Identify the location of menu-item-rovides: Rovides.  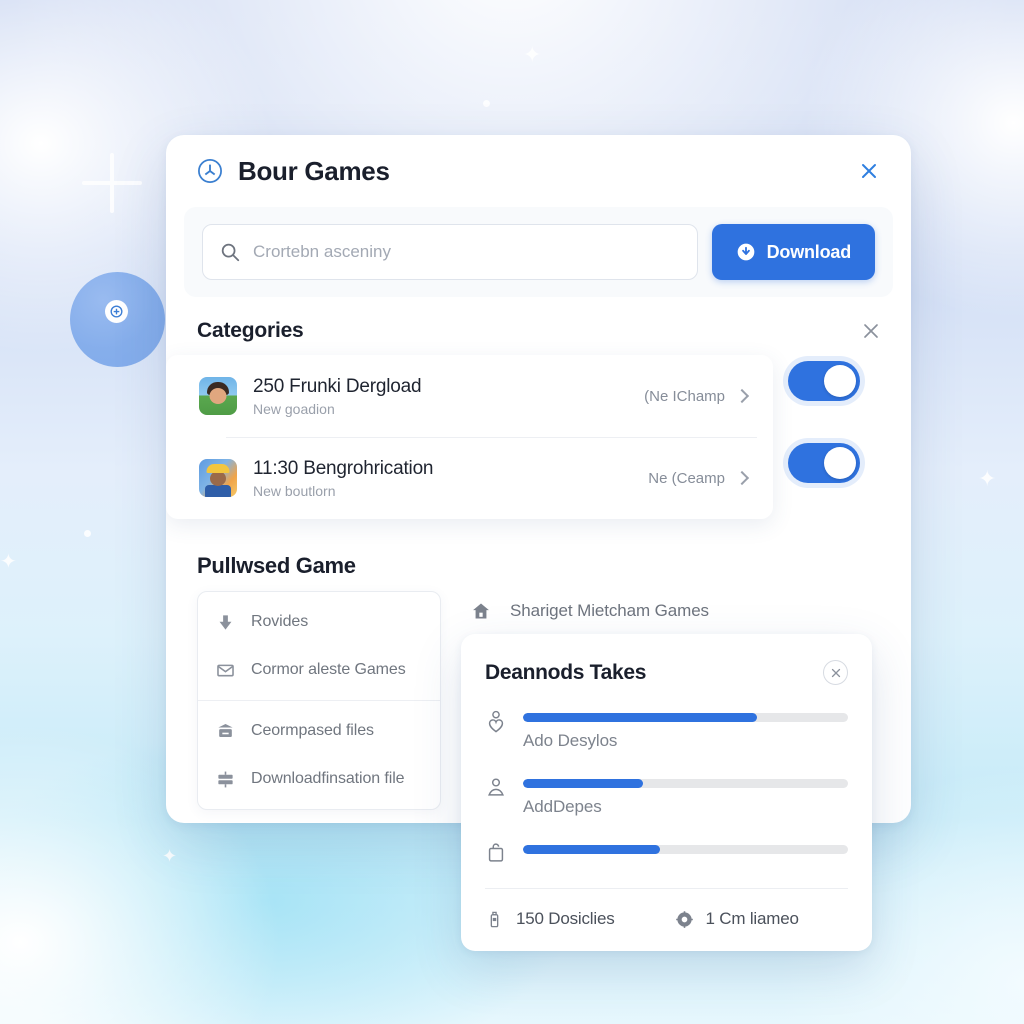
(319, 622).